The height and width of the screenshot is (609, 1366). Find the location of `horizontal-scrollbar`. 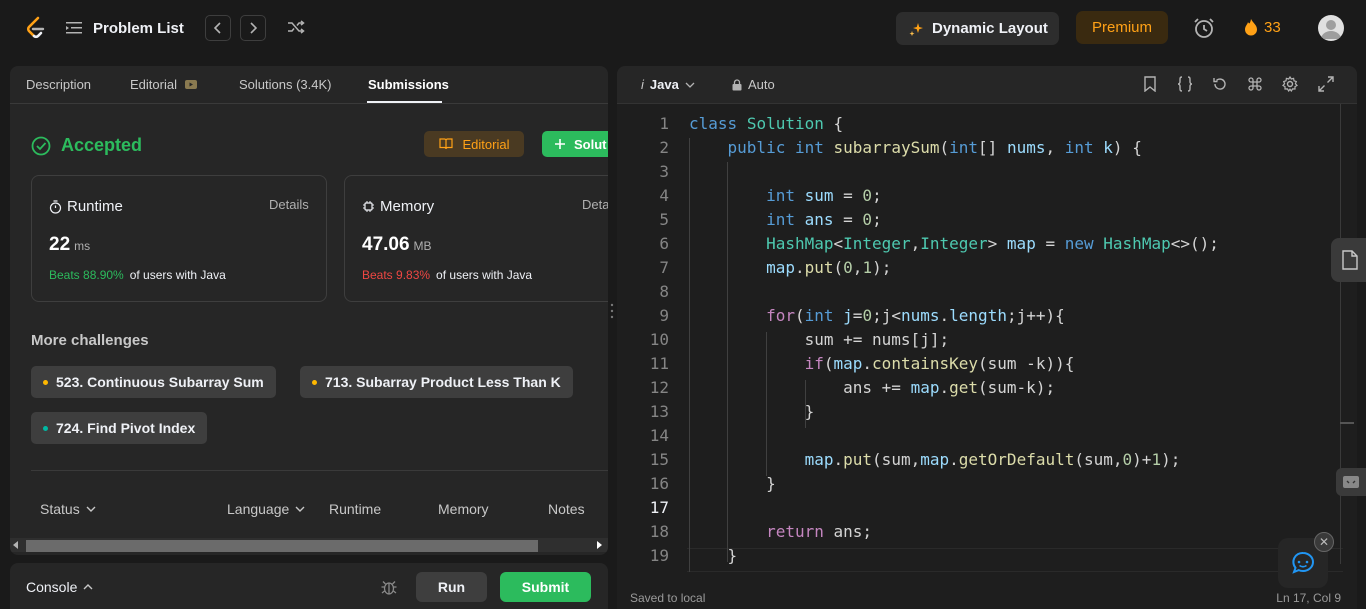

horizontal-scrollbar is located at coordinates (309, 545).